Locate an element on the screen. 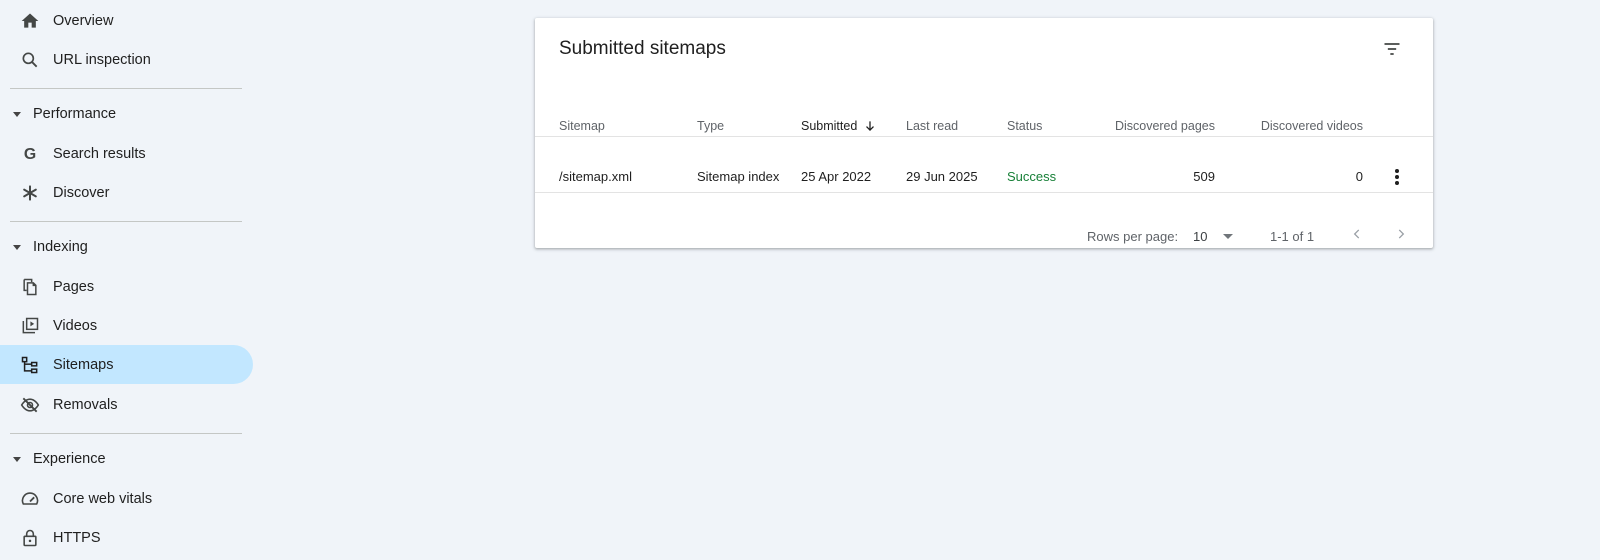 This screenshot has height=560, width=1600. sidebar-item-label: URL inspection is located at coordinates (102, 59).